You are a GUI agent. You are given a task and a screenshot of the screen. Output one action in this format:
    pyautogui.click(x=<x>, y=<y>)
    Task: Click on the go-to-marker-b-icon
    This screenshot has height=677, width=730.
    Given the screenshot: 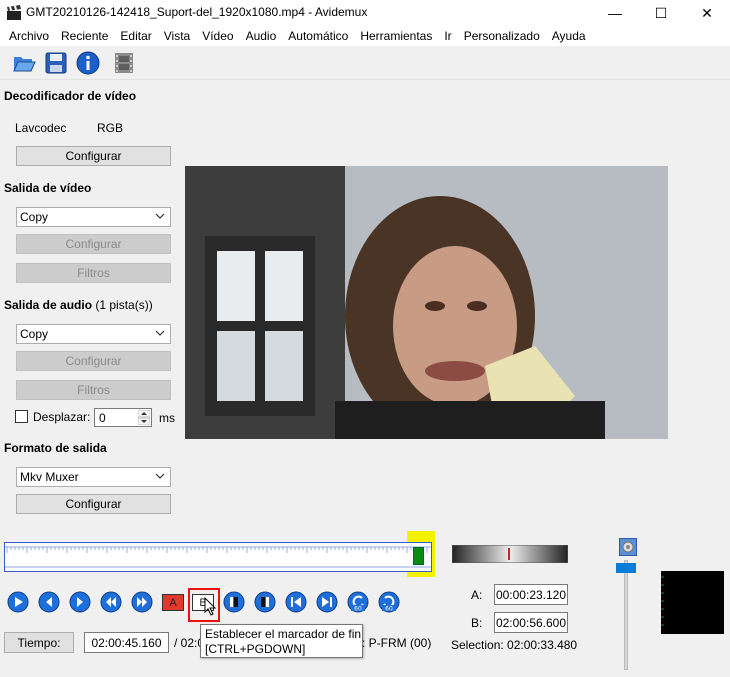 What is the action you would take?
    pyautogui.click(x=265, y=602)
    